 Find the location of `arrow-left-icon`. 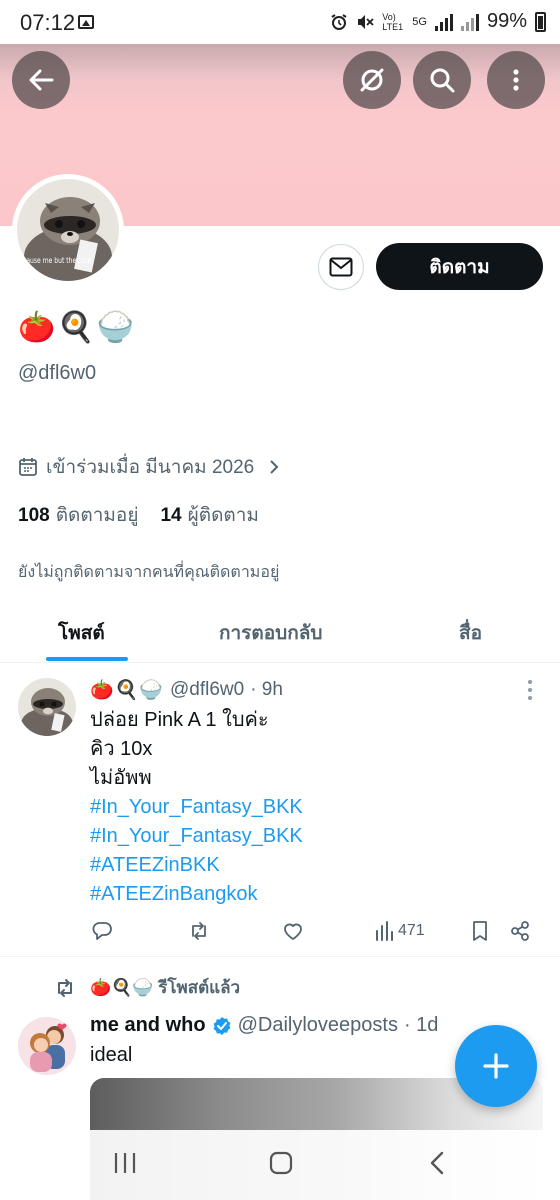

arrow-left-icon is located at coordinates (41, 80).